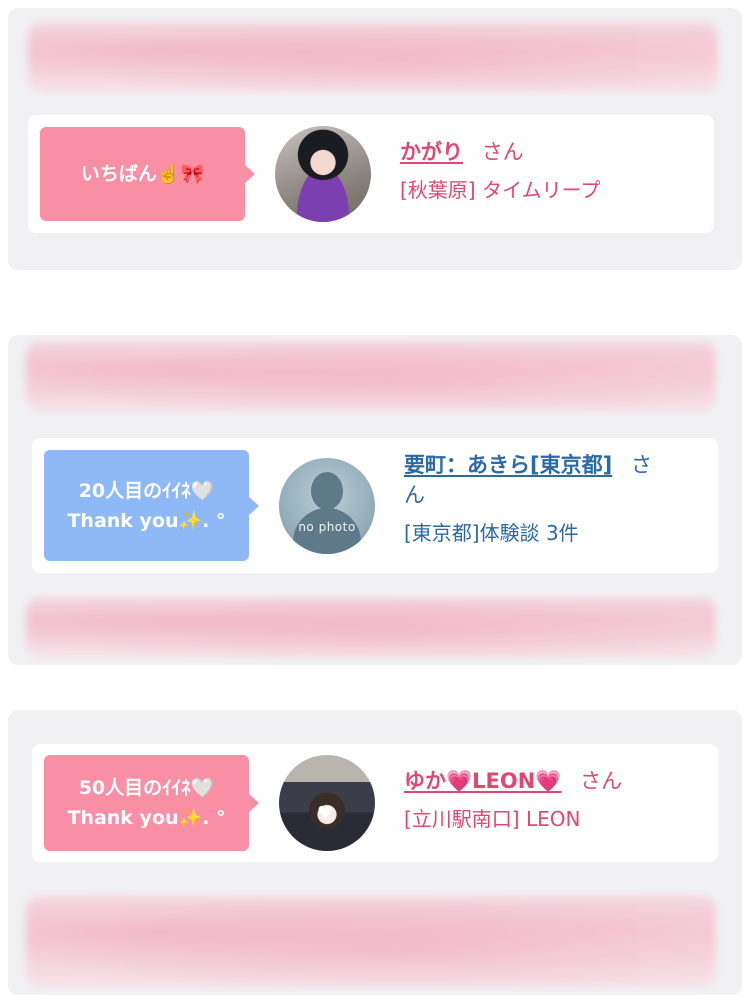 Image resolution: width=750 pixels, height=1000 pixels. What do you see at coordinates (554, 800) in the screenshot?
I see `user-info-3: ゆか💗LEON💗 さん [立川駅南口] LEON` at bounding box center [554, 800].